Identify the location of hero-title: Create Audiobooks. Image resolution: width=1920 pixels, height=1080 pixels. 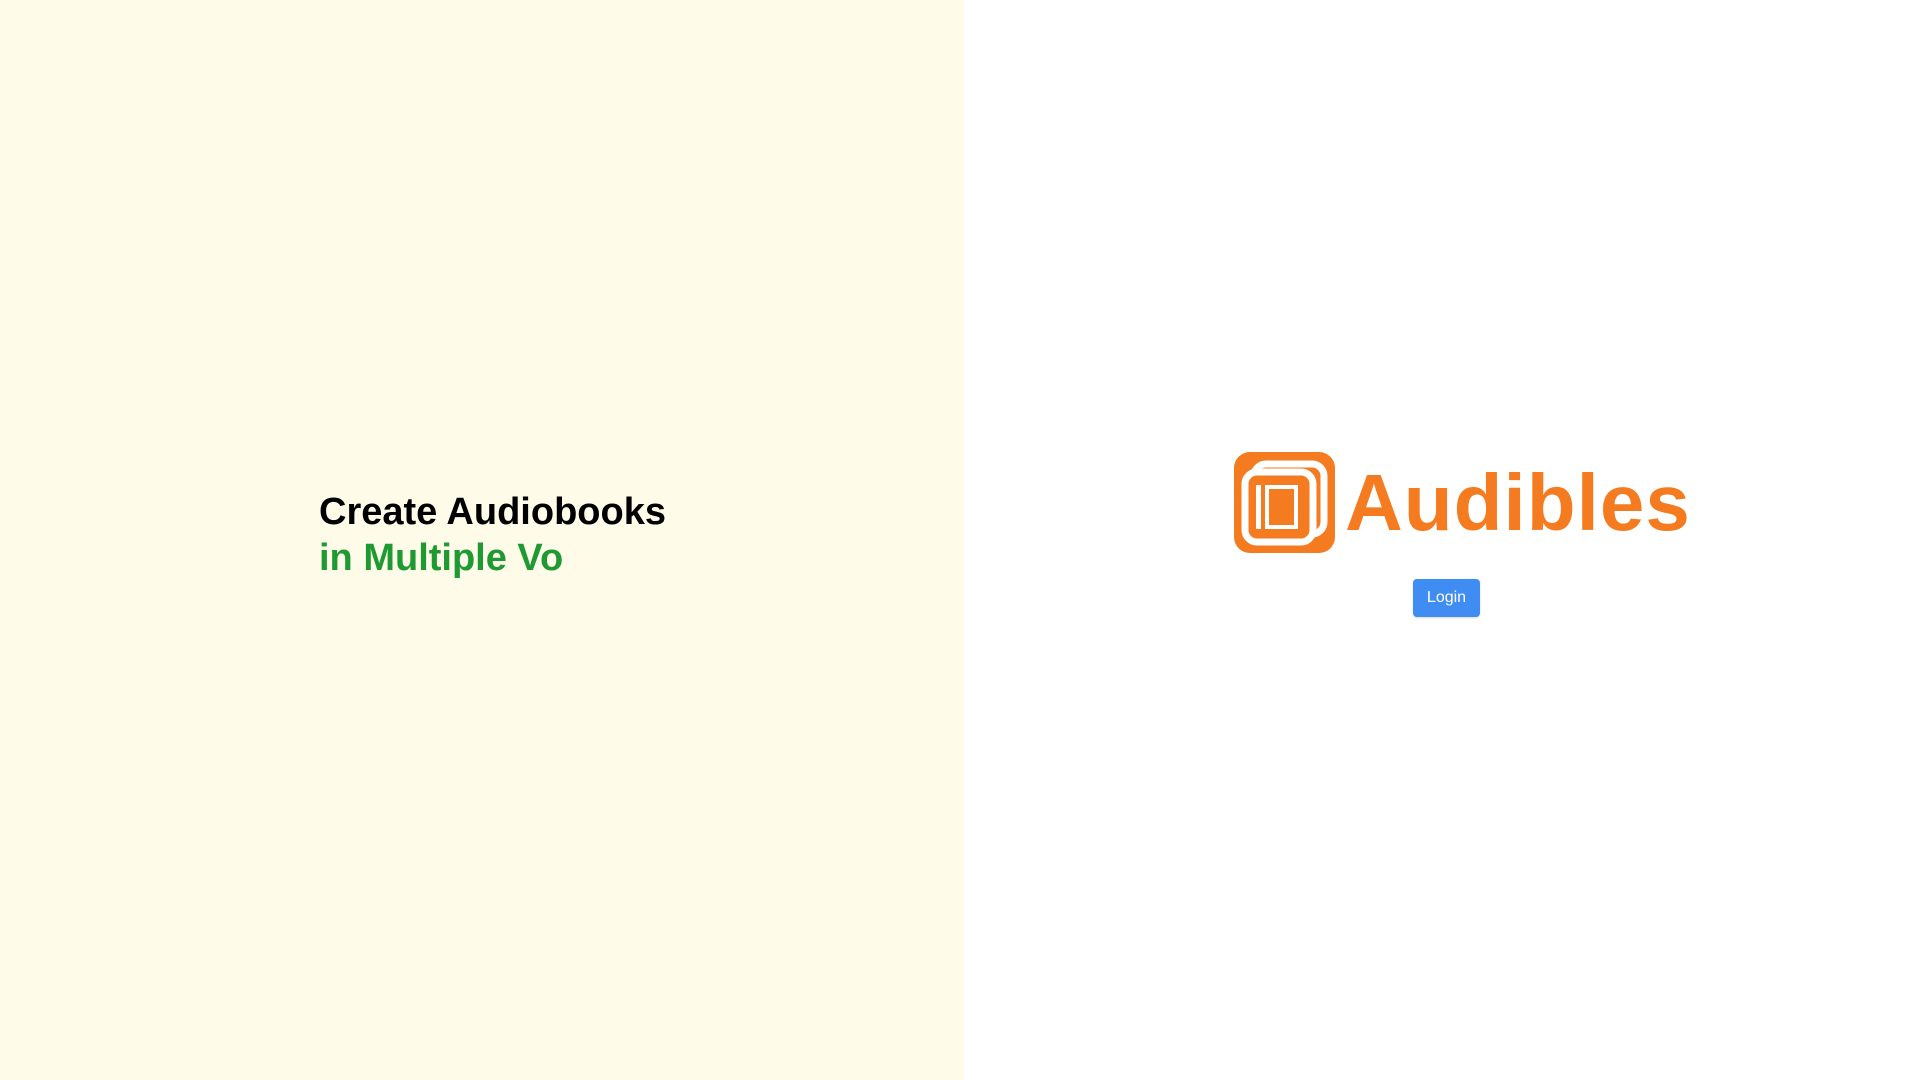
(492, 512).